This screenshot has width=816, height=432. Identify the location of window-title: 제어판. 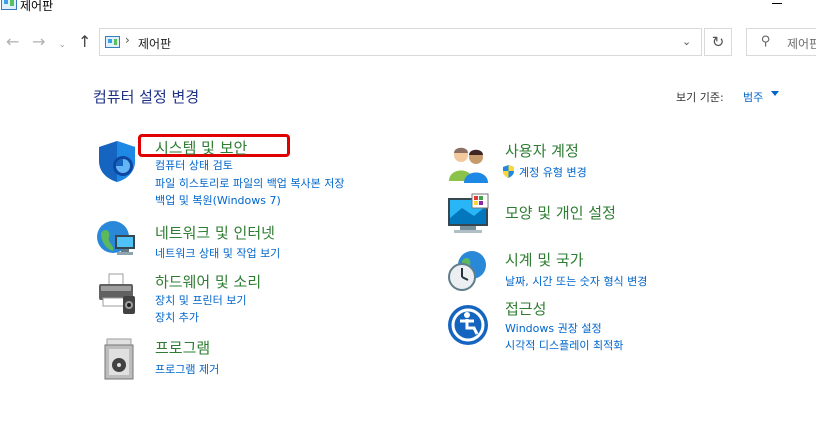
(37, 6).